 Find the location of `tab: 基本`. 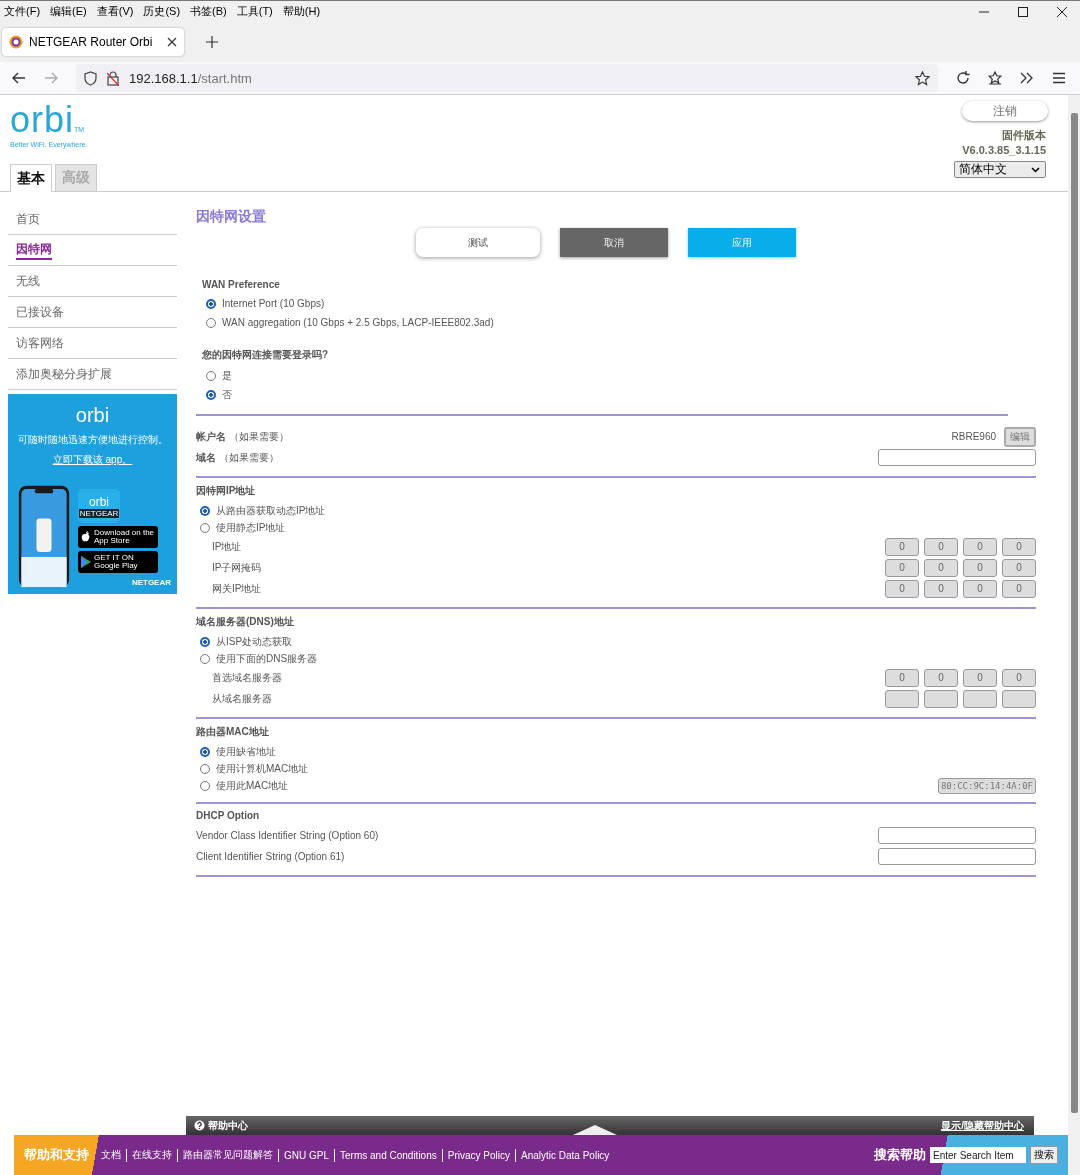

tab: 基本 is located at coordinates (31, 178).